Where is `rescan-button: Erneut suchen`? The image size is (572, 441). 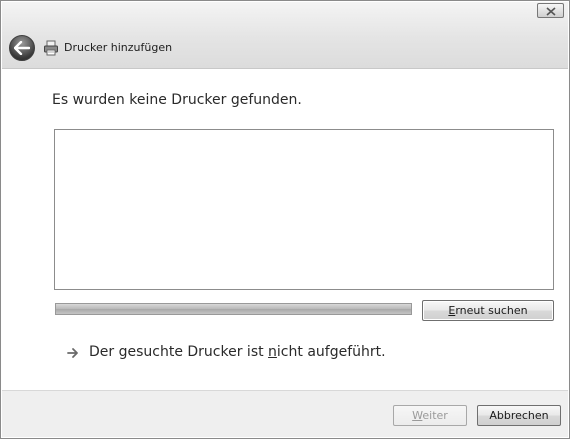 rescan-button: Erneut suchen is located at coordinates (488, 310).